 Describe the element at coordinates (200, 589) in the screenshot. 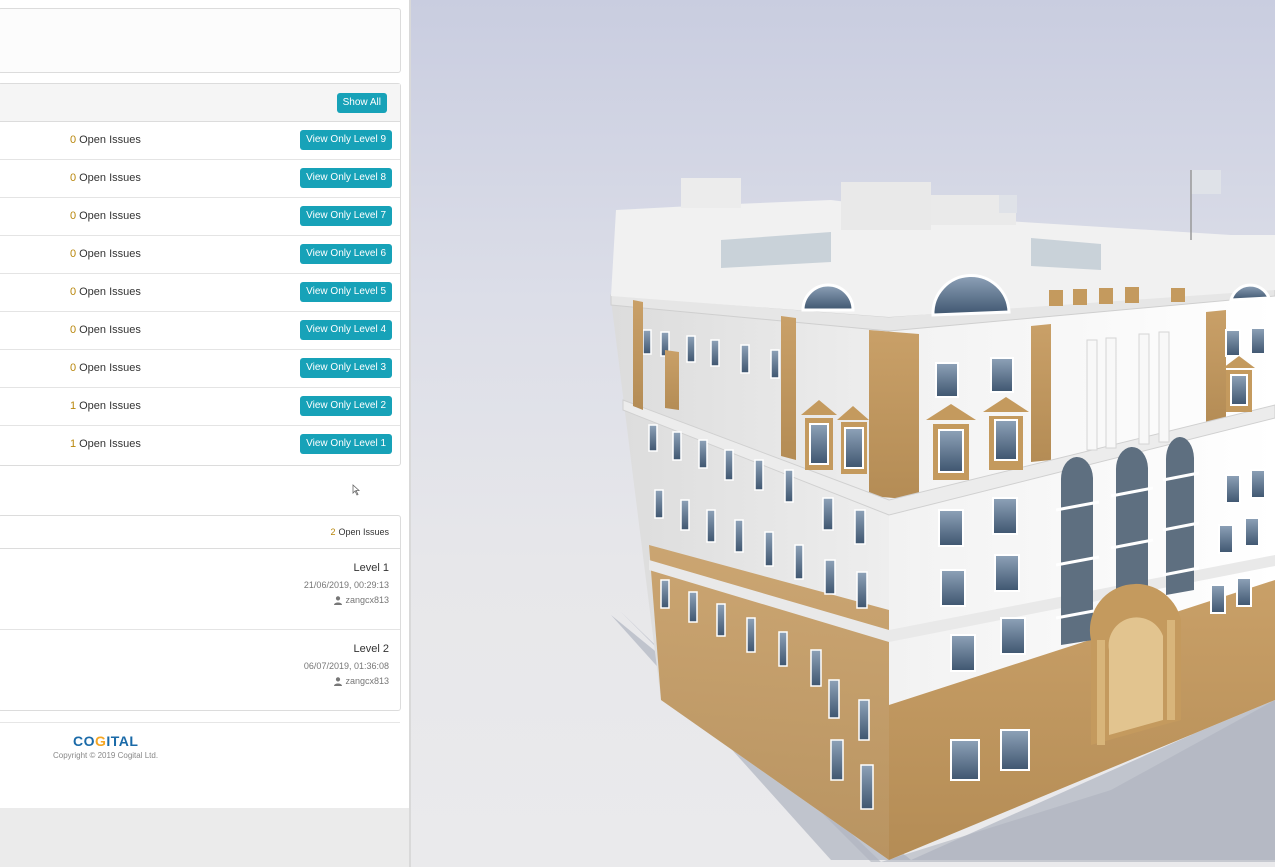

I see `issue-item: Level 1 21/06/2019, 00:29:13 zangcx813` at that location.